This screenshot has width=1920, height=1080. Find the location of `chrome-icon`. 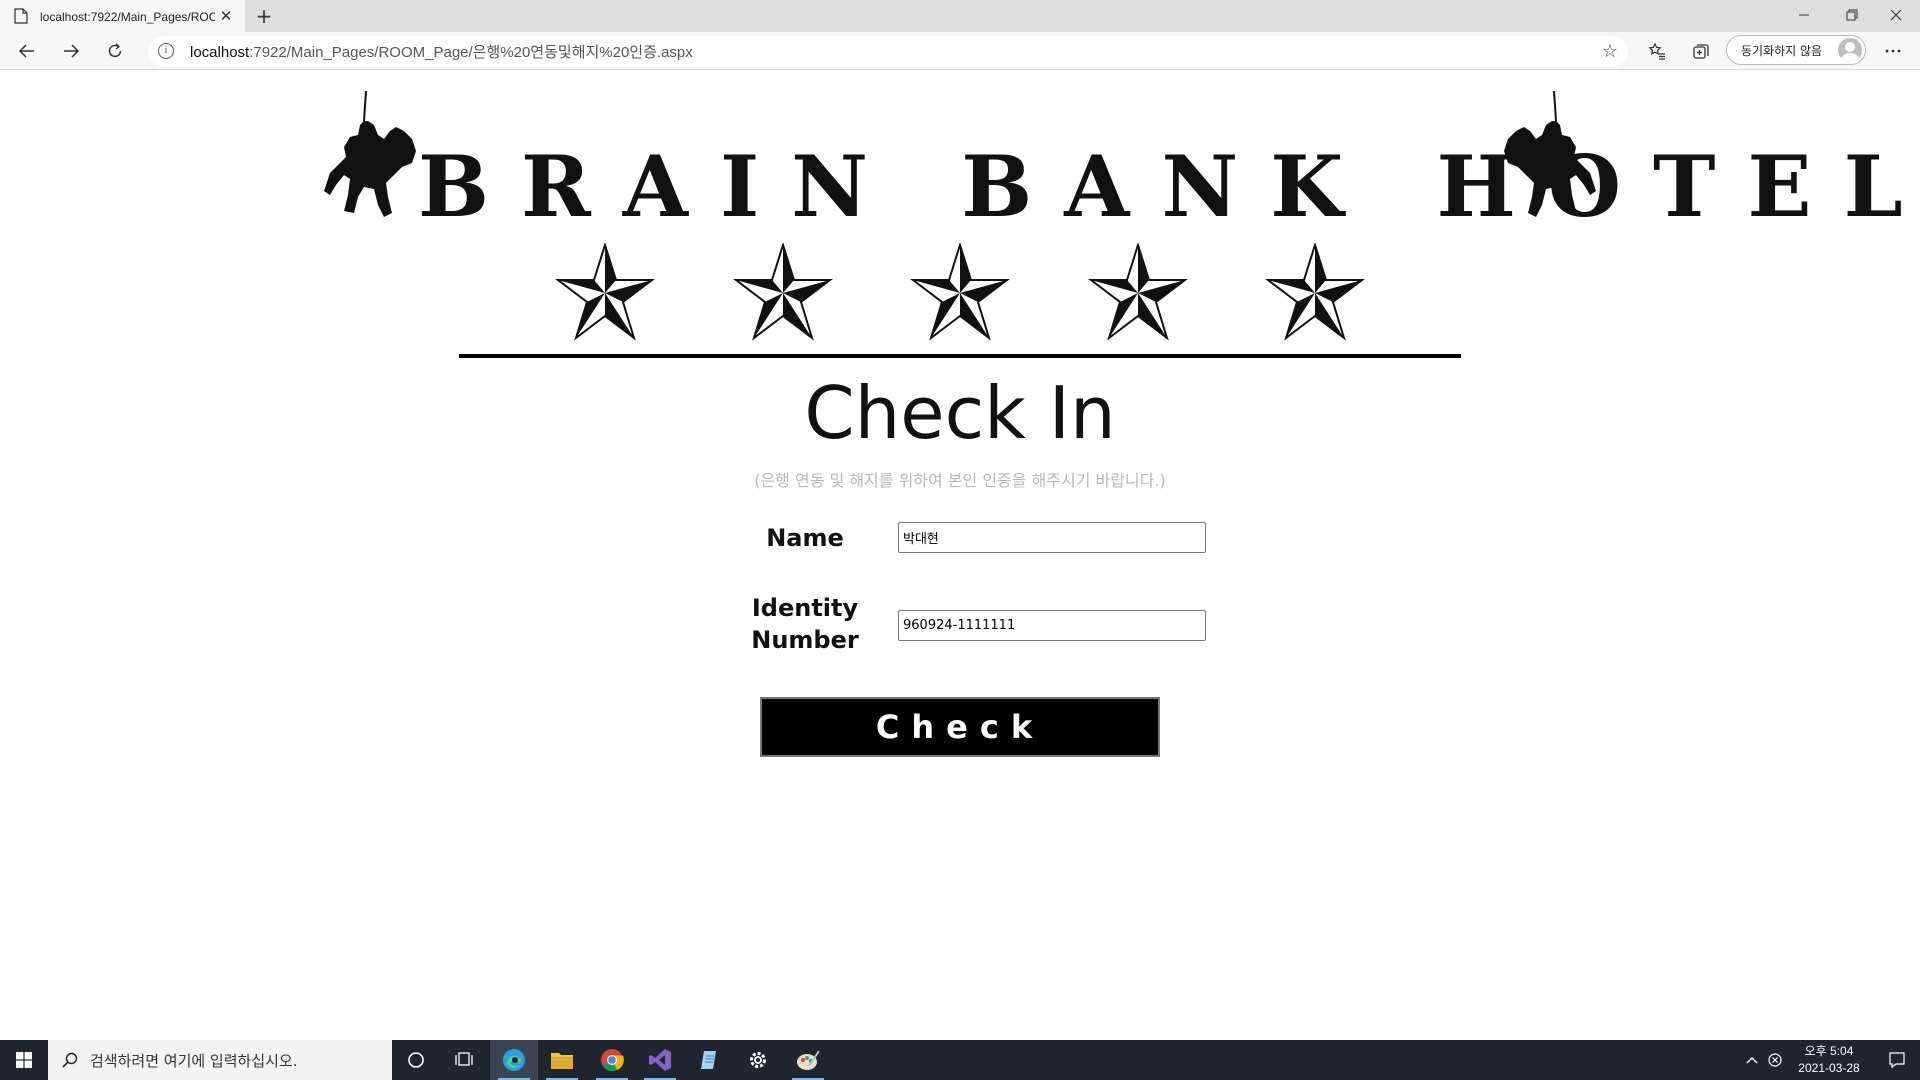

chrome-icon is located at coordinates (612, 1060).